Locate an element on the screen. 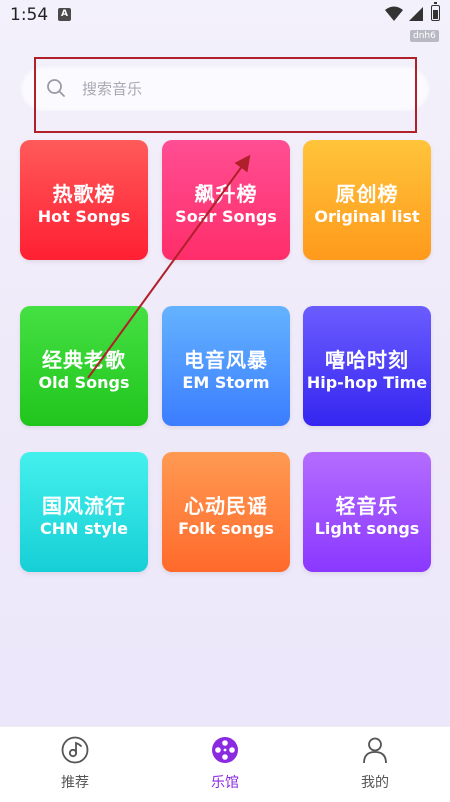 This screenshot has height=802, width=450. tile-title-en: Light songs is located at coordinates (367, 528).